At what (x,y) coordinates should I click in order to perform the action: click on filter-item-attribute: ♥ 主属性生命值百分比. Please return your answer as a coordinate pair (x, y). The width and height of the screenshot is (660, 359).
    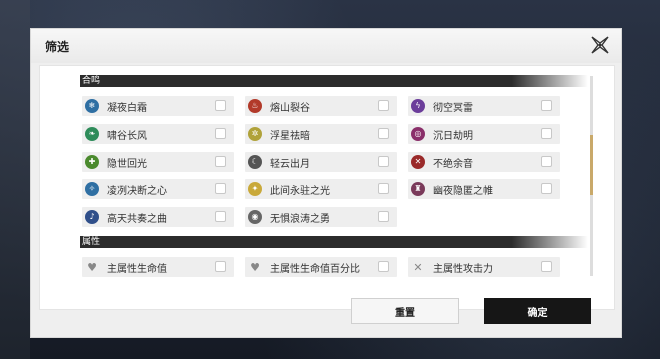
    Looking at the image, I should click on (321, 267).